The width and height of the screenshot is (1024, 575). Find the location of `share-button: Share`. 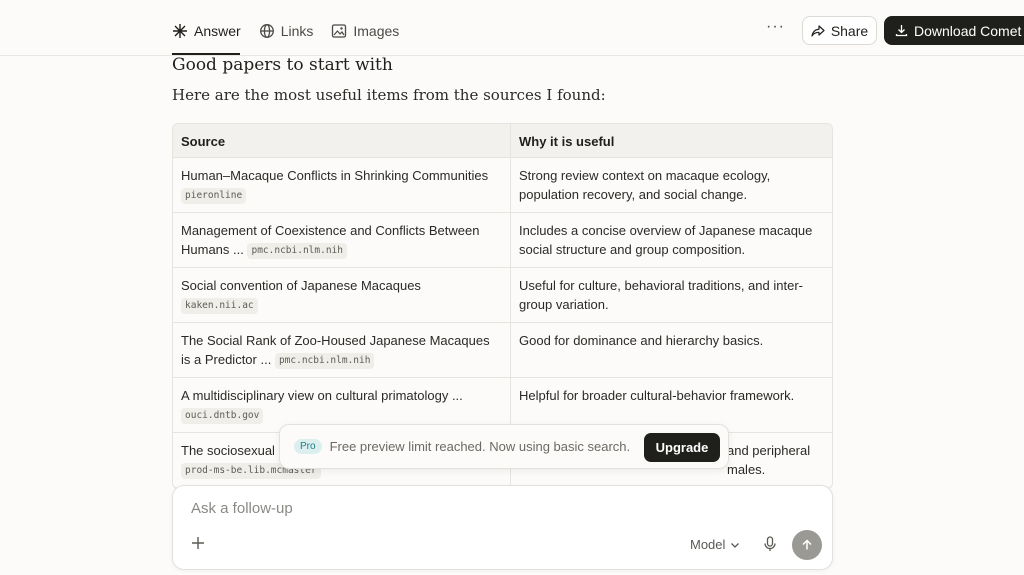

share-button: Share is located at coordinates (839, 30).